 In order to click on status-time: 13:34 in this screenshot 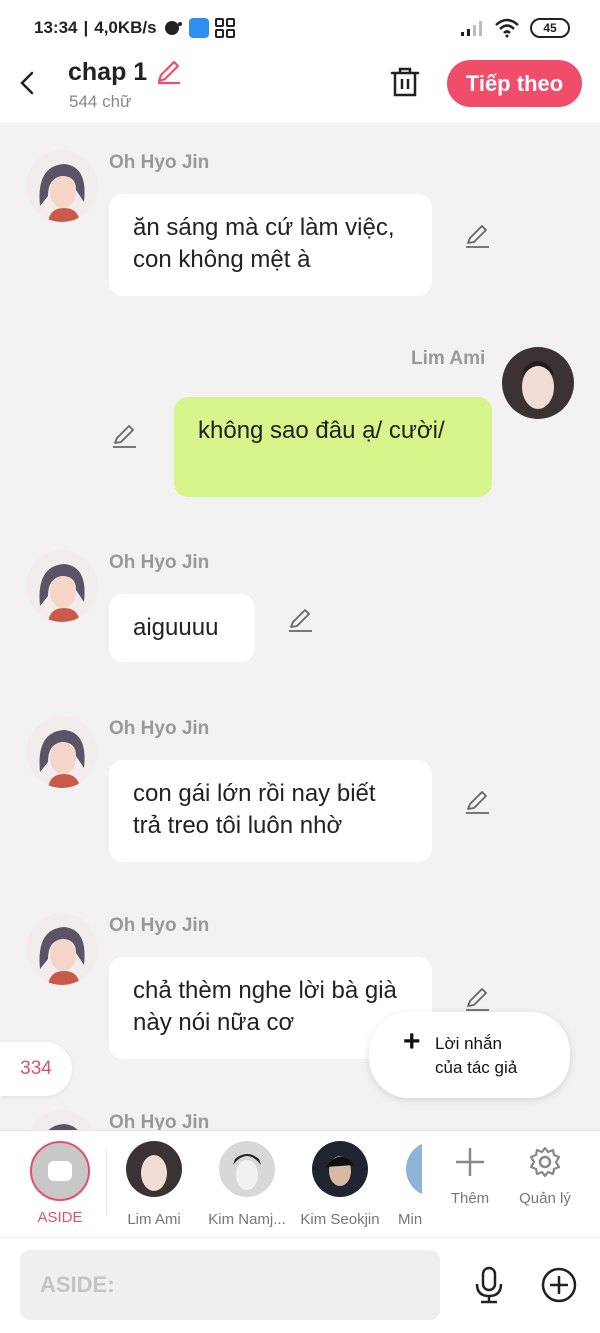, I will do `click(56, 27)`.